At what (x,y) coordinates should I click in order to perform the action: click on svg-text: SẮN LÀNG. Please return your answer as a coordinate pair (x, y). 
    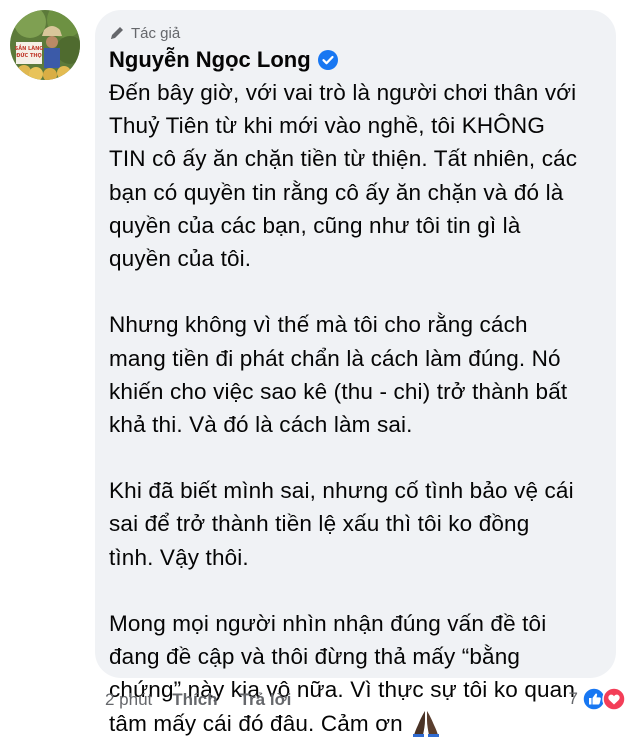
    Looking at the image, I should click on (29, 48).